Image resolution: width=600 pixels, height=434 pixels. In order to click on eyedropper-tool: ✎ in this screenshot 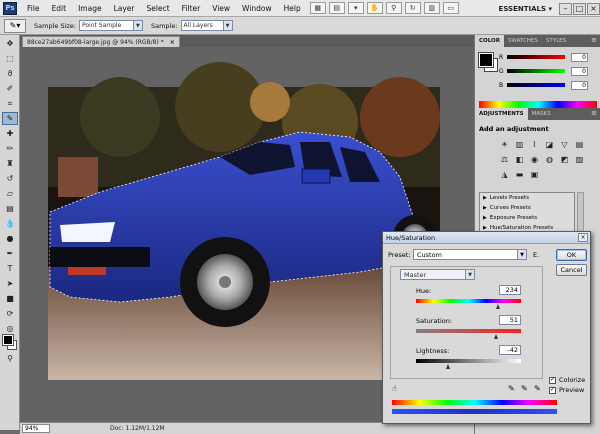, I will do `click(10, 118)`.